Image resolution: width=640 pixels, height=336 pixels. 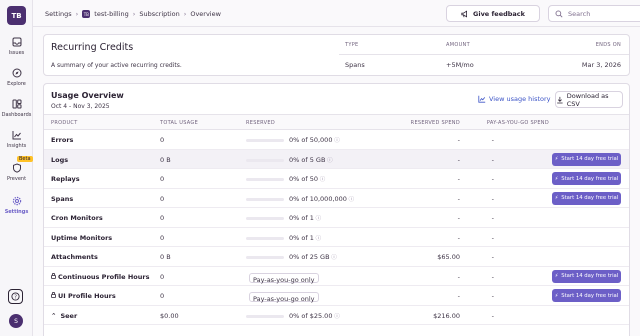 What do you see at coordinates (165, 159) in the screenshot?
I see `total-usage: 0 B` at bounding box center [165, 159].